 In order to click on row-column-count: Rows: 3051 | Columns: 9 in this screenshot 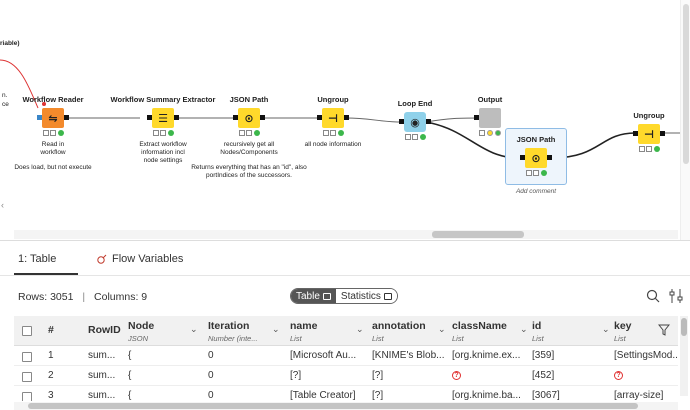, I will do `click(82, 297)`.